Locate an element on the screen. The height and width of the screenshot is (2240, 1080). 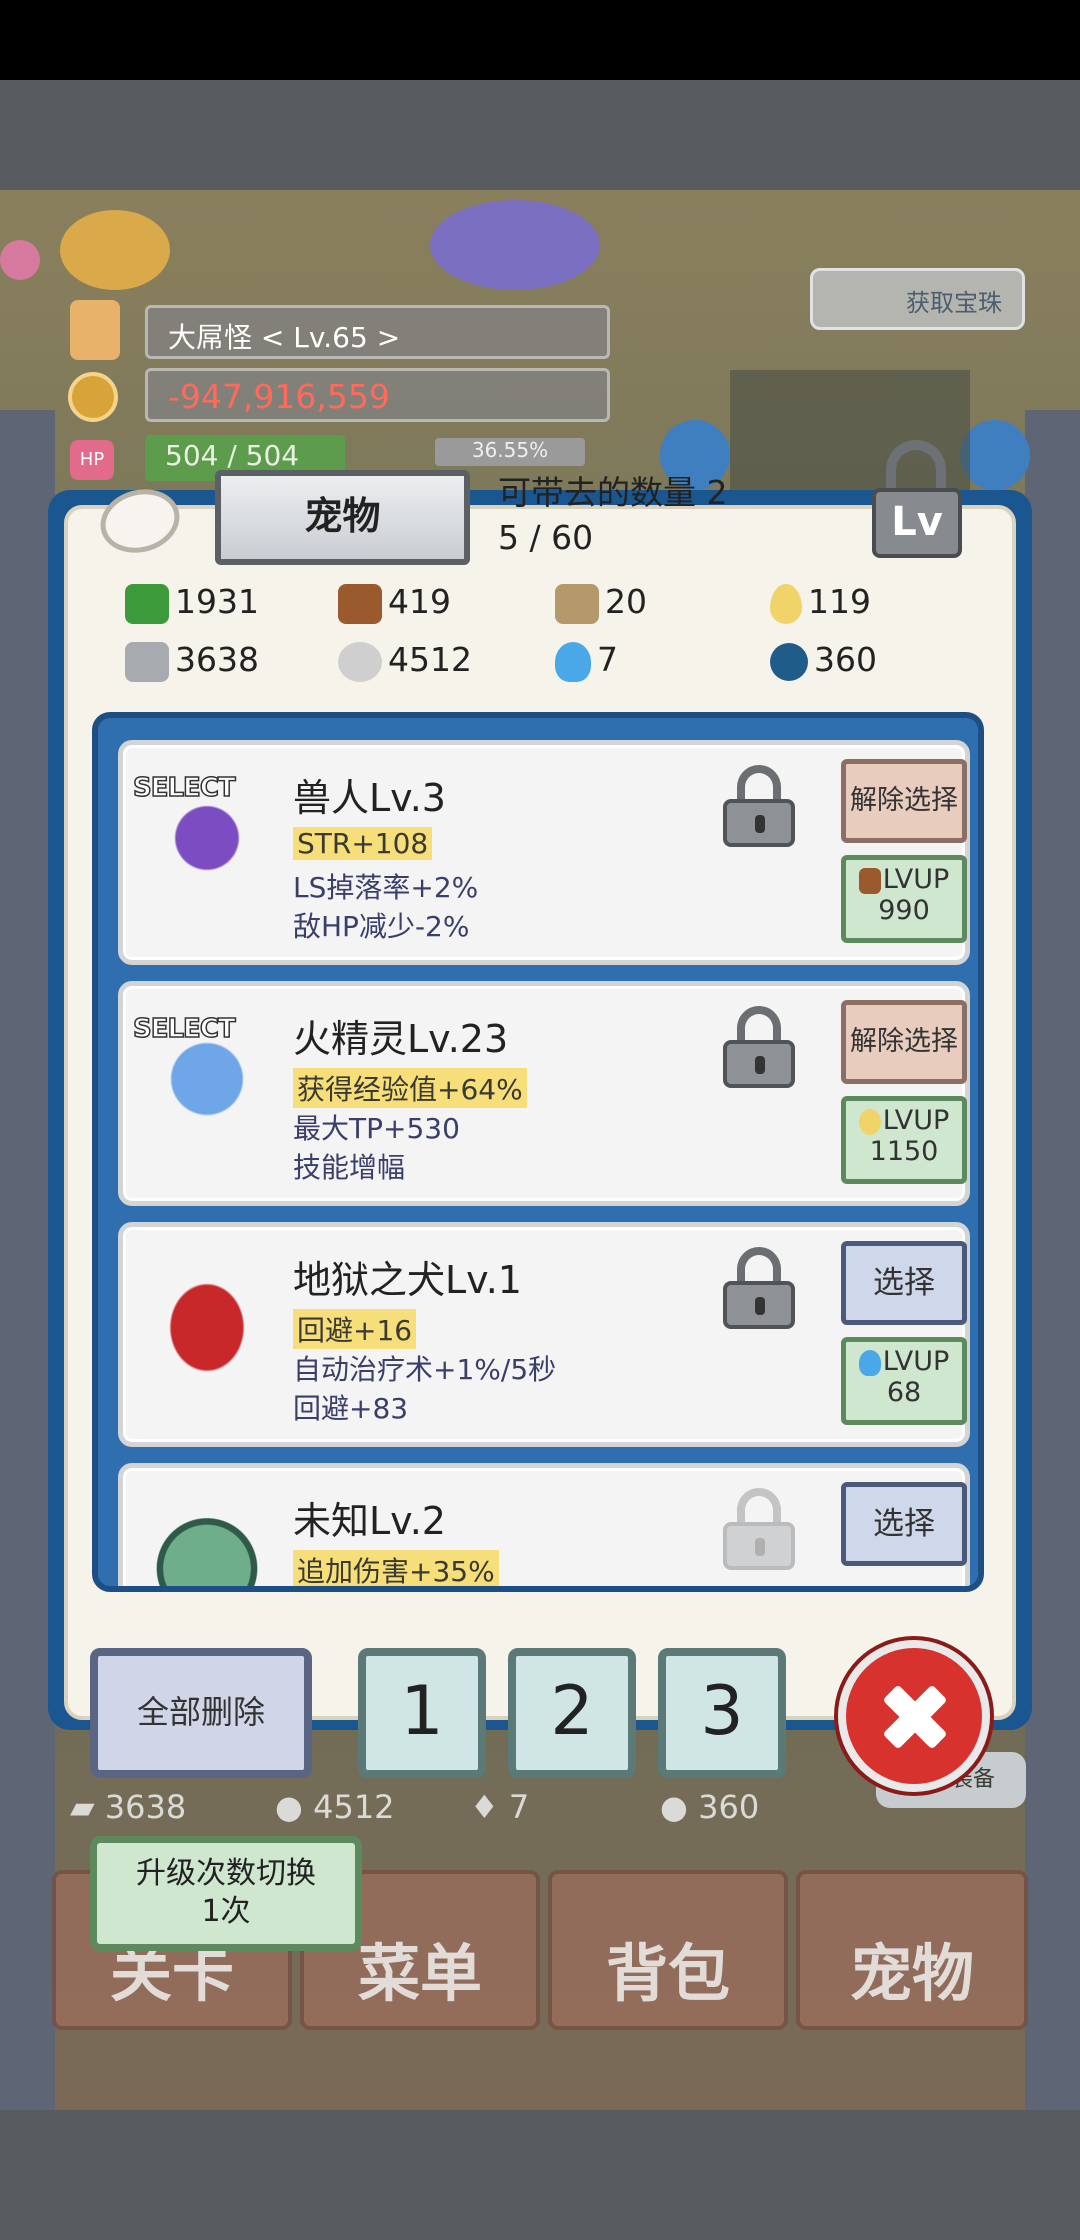
behind-stone-value: 4512 is located at coordinates (354, 1807).